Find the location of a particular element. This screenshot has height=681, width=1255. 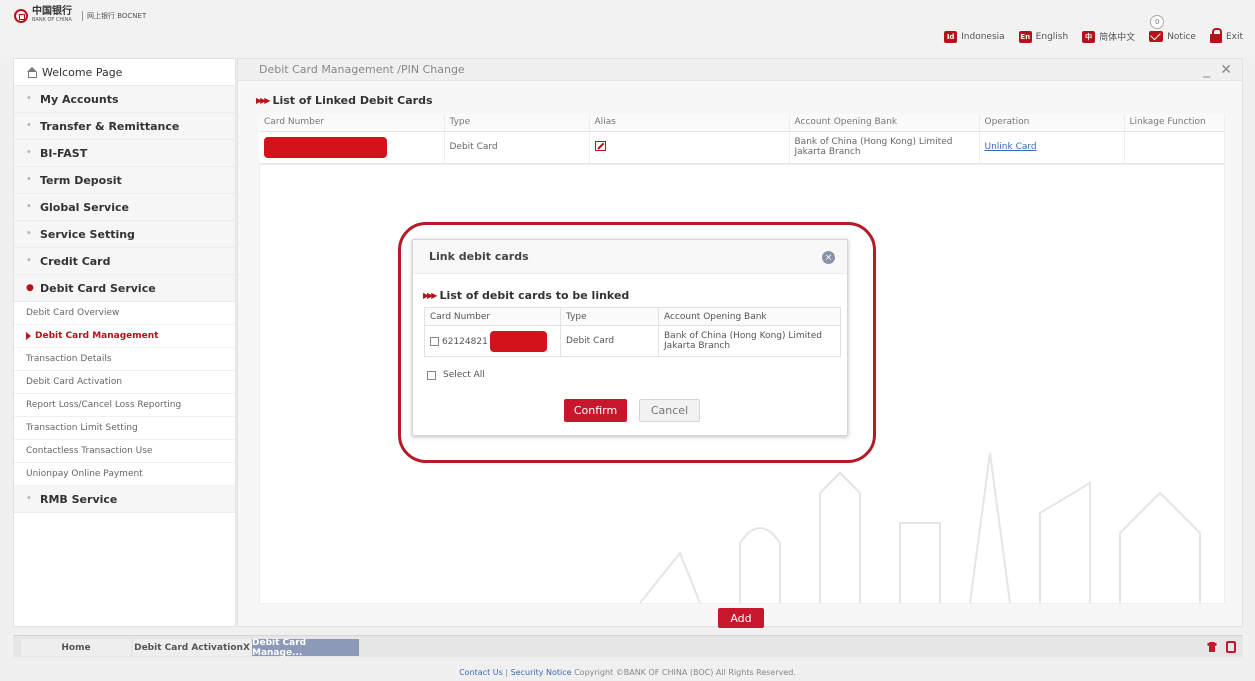

sidebar-item-service-setting: • Service Setting is located at coordinates (124, 234).